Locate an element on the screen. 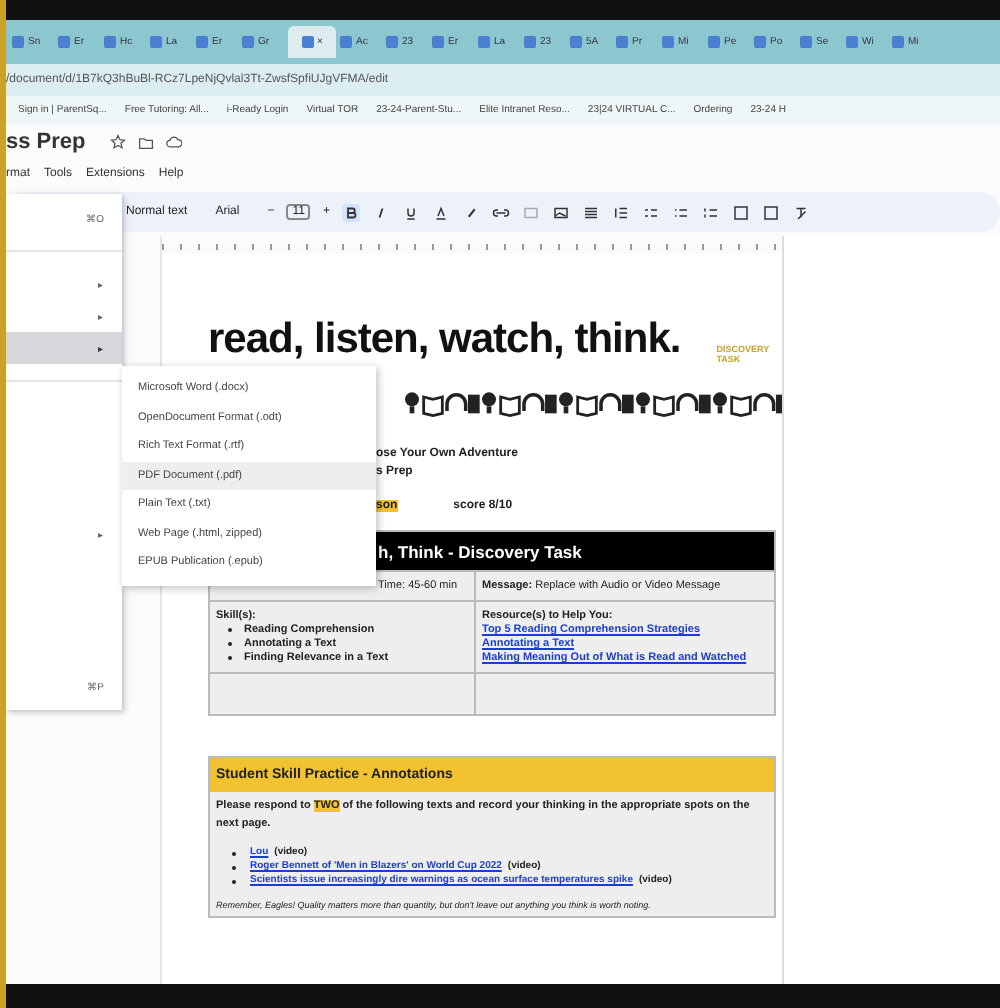 The width and height of the screenshot is (1000, 1008). underline-icon is located at coordinates (410, 212).